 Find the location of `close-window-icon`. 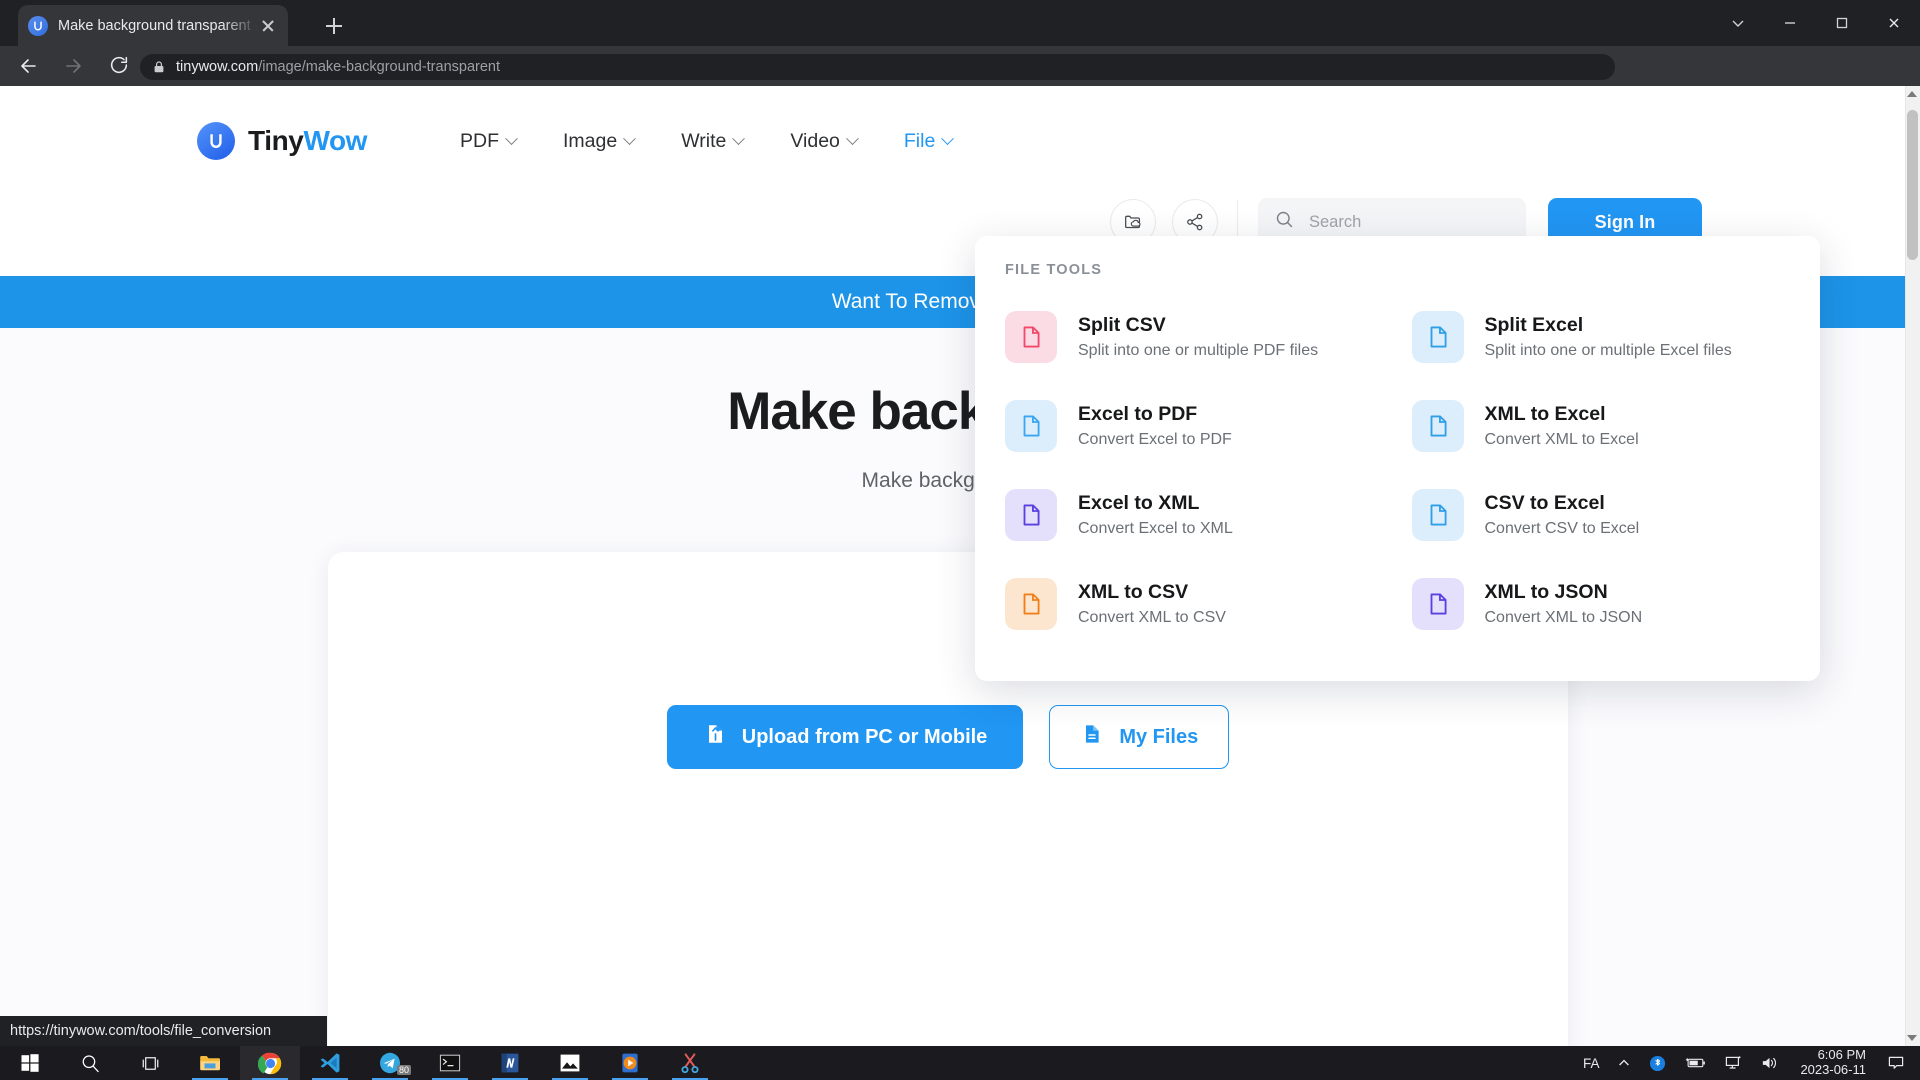

close-window-icon is located at coordinates (1894, 23).